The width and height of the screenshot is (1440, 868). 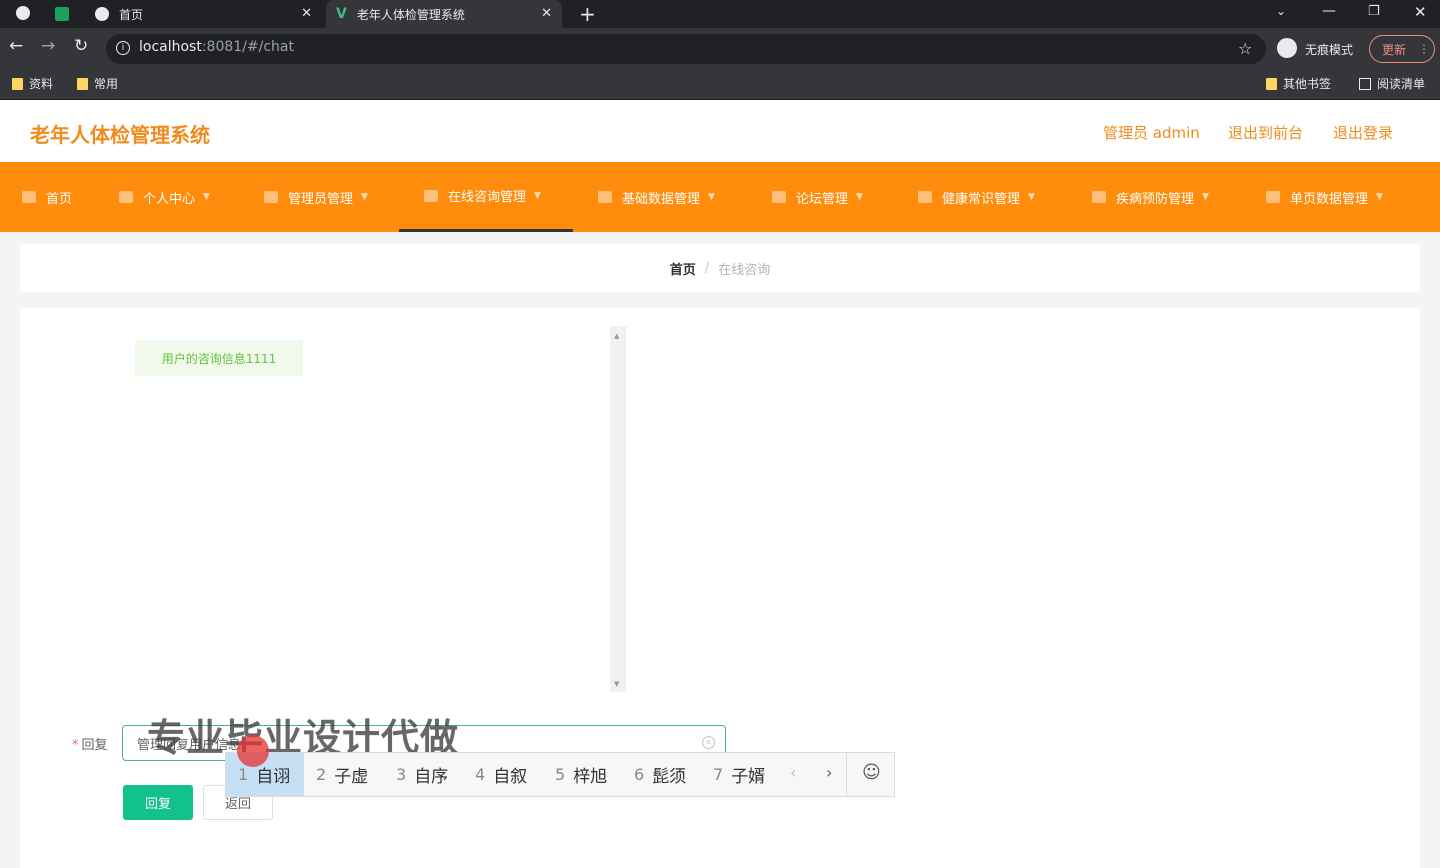 What do you see at coordinates (158, 802) in the screenshot?
I see `reply-submit-button: 回复` at bounding box center [158, 802].